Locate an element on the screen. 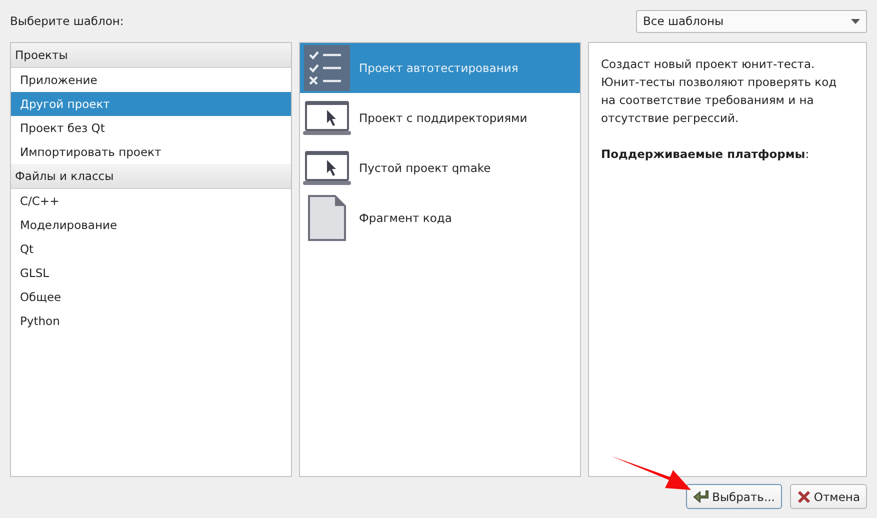  category-item: Проект без Qt is located at coordinates (151, 128).